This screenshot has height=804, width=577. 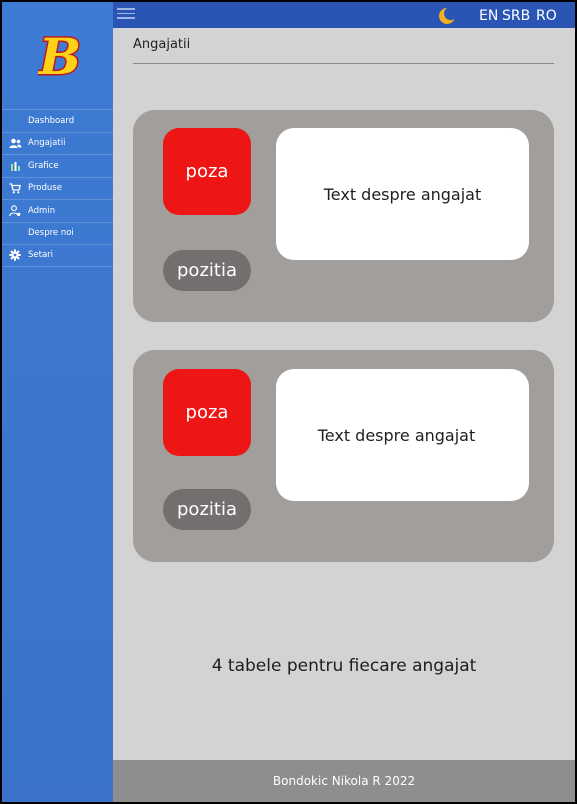 I want to click on sidebar-item-grafice: Grafice, so click(x=57, y=165).